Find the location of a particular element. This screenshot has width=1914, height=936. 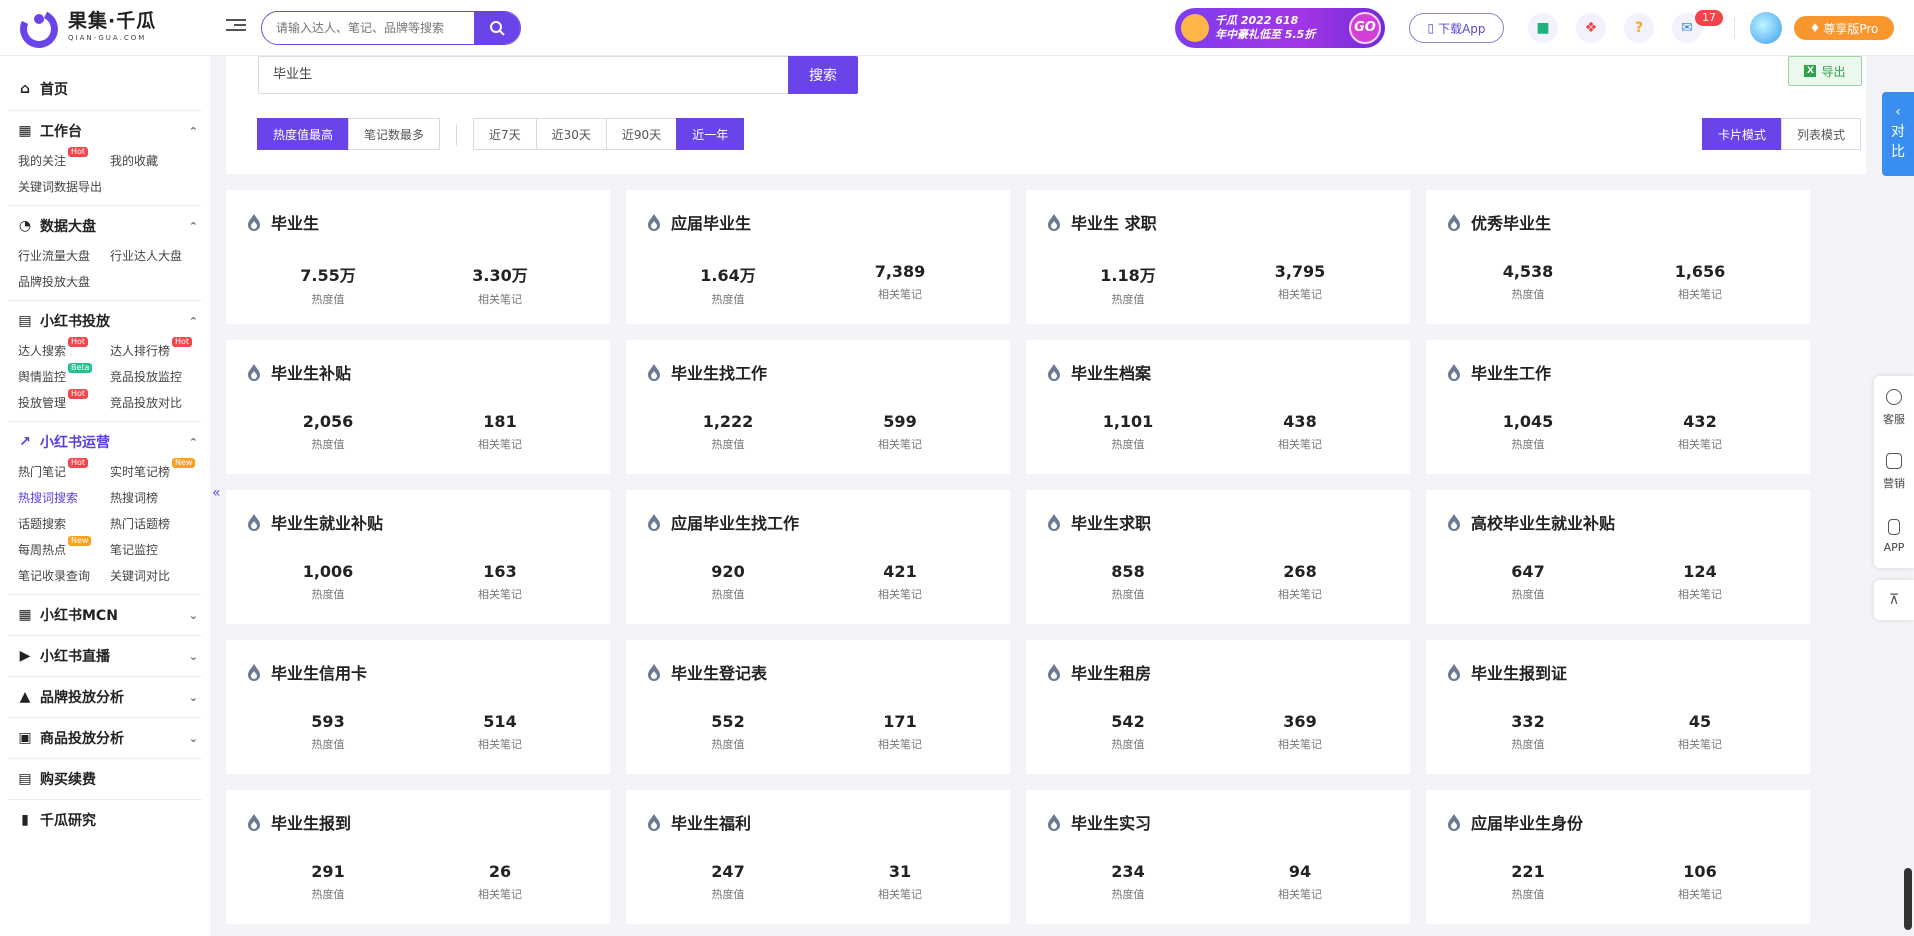

global-search-button is located at coordinates (497, 28).